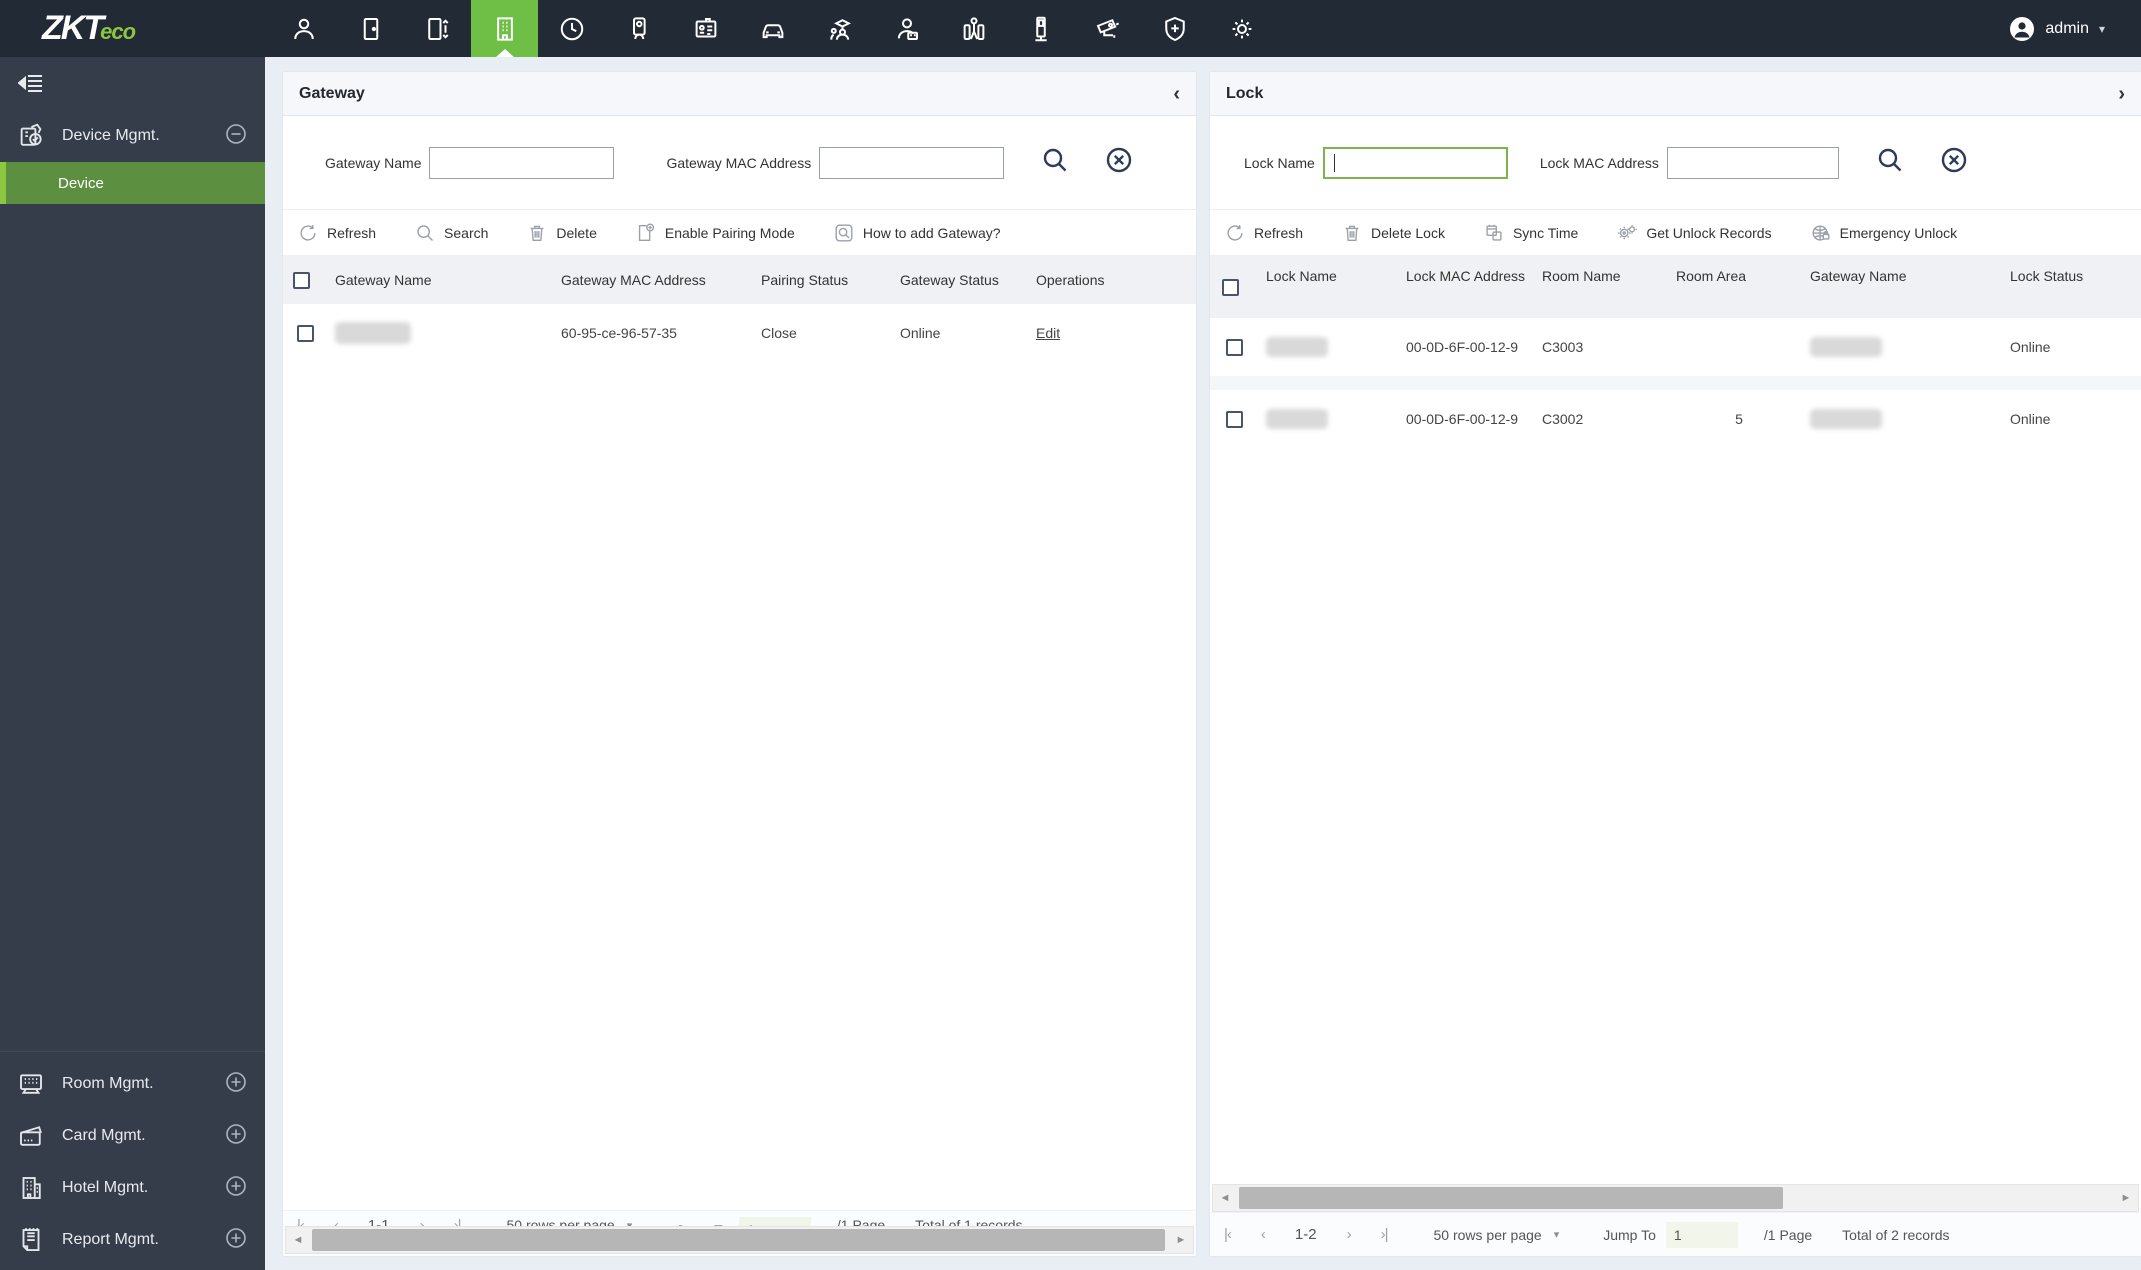  I want to click on sidebar-item-device: Device, so click(132, 183).